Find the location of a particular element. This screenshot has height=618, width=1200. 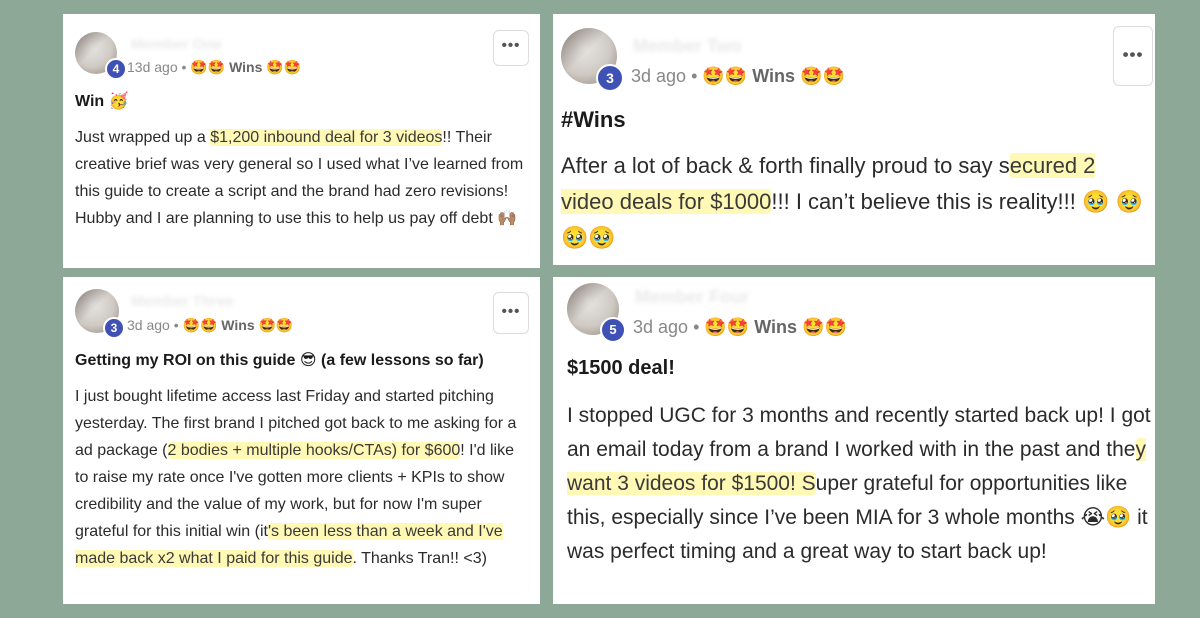

author-name: Member Four is located at coordinates (692, 297).